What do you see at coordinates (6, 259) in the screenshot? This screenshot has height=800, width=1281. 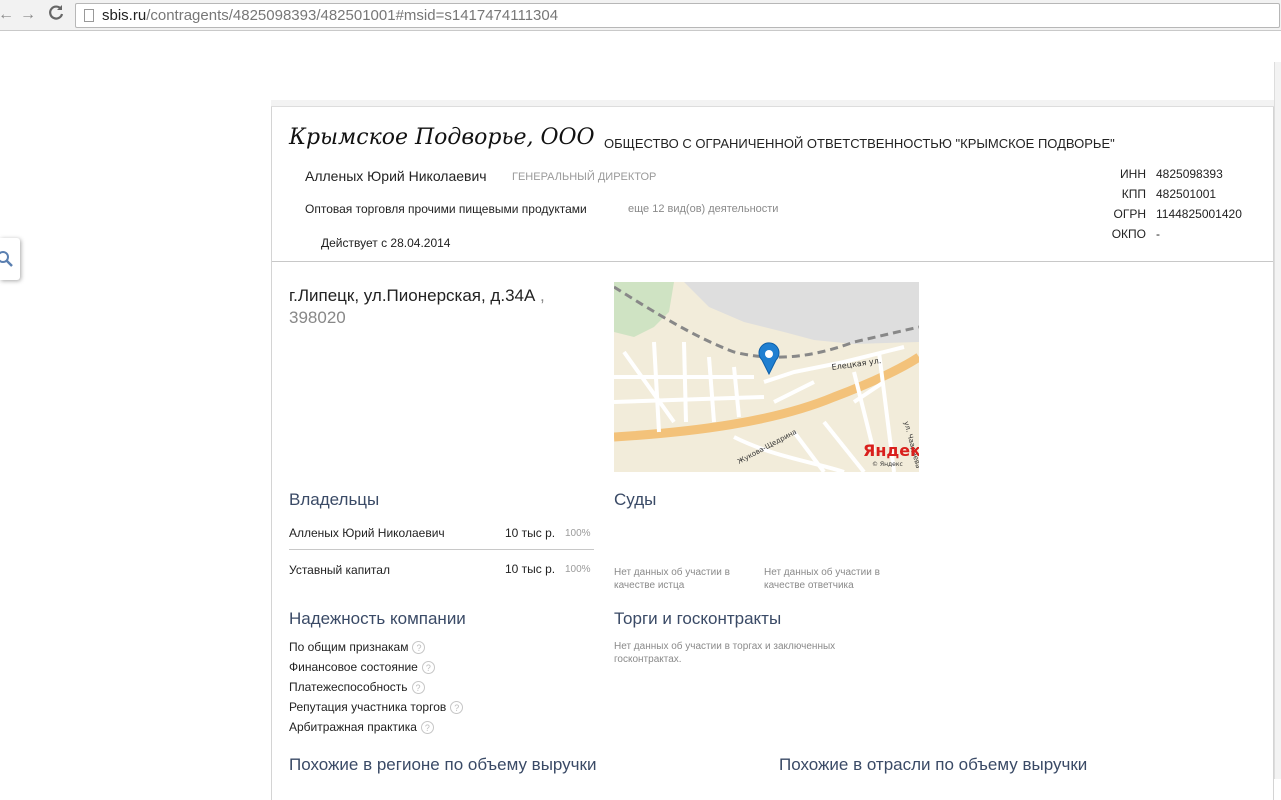 I see `search-icon` at bounding box center [6, 259].